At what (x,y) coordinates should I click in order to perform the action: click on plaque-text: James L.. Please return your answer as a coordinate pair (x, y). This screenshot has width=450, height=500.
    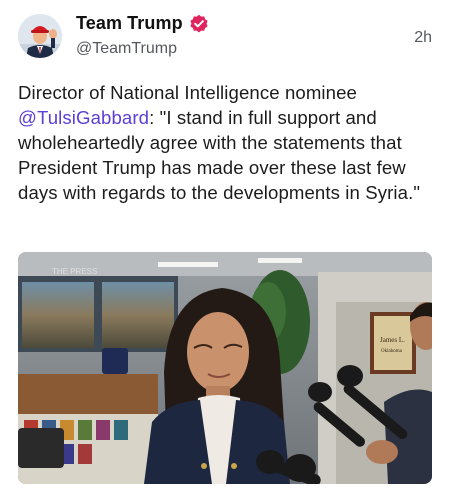
    Looking at the image, I should click on (392, 340).